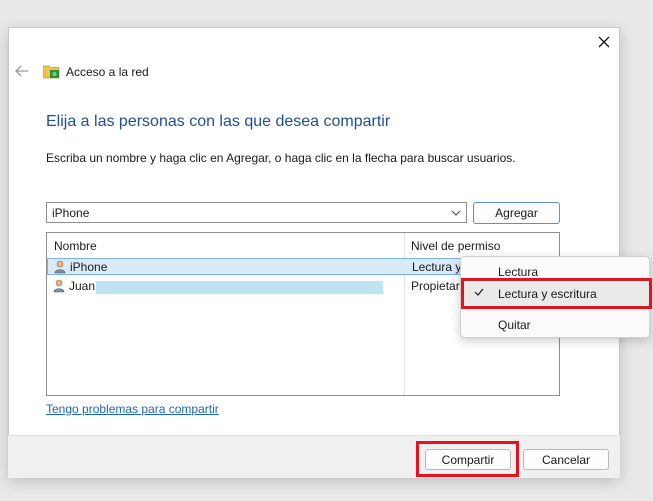  I want to click on user-combobox-value: iPhone, so click(70, 213).